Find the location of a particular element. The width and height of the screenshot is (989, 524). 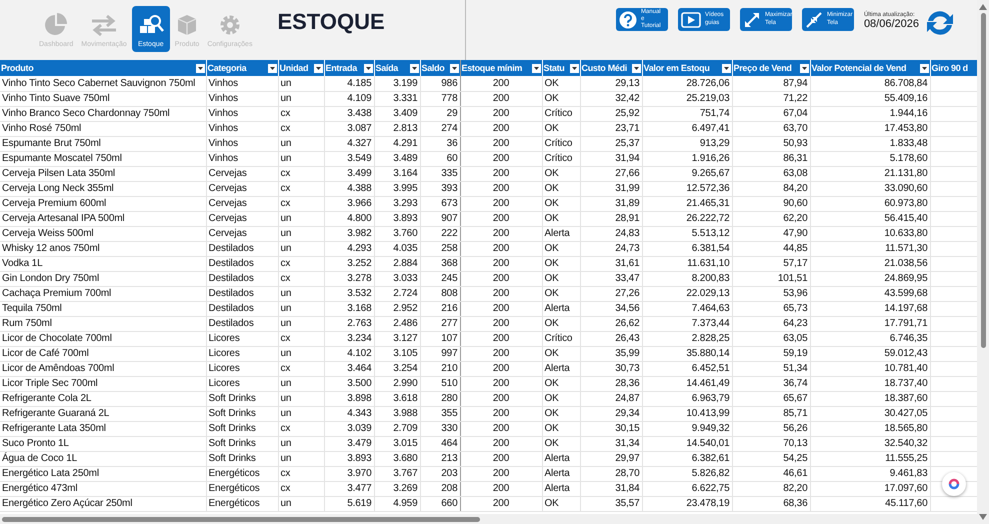

column-header: Categoria is located at coordinates (242, 68).